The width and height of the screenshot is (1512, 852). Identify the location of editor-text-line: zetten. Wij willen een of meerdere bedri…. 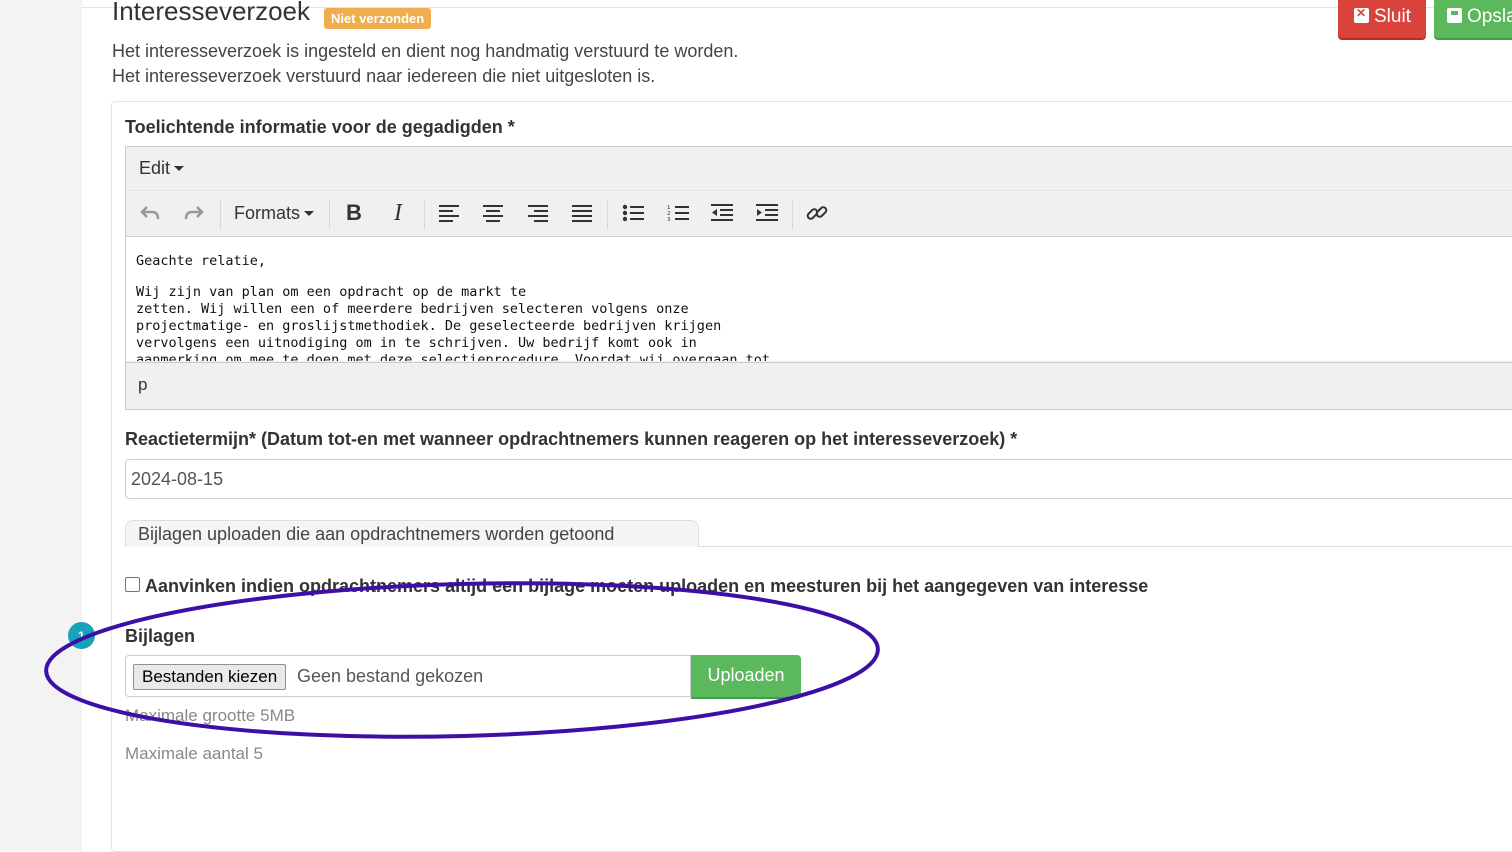
(412, 309).